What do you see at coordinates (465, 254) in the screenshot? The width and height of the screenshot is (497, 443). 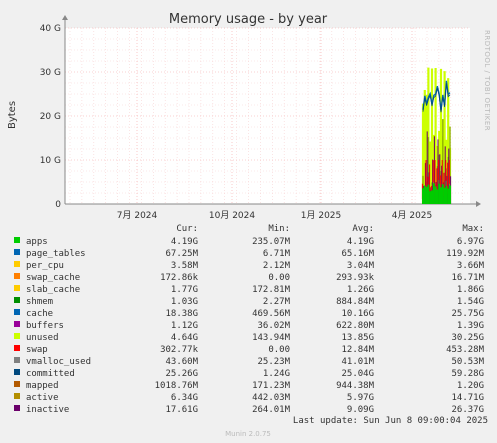 I see `legend-max: 119.92M` at bounding box center [465, 254].